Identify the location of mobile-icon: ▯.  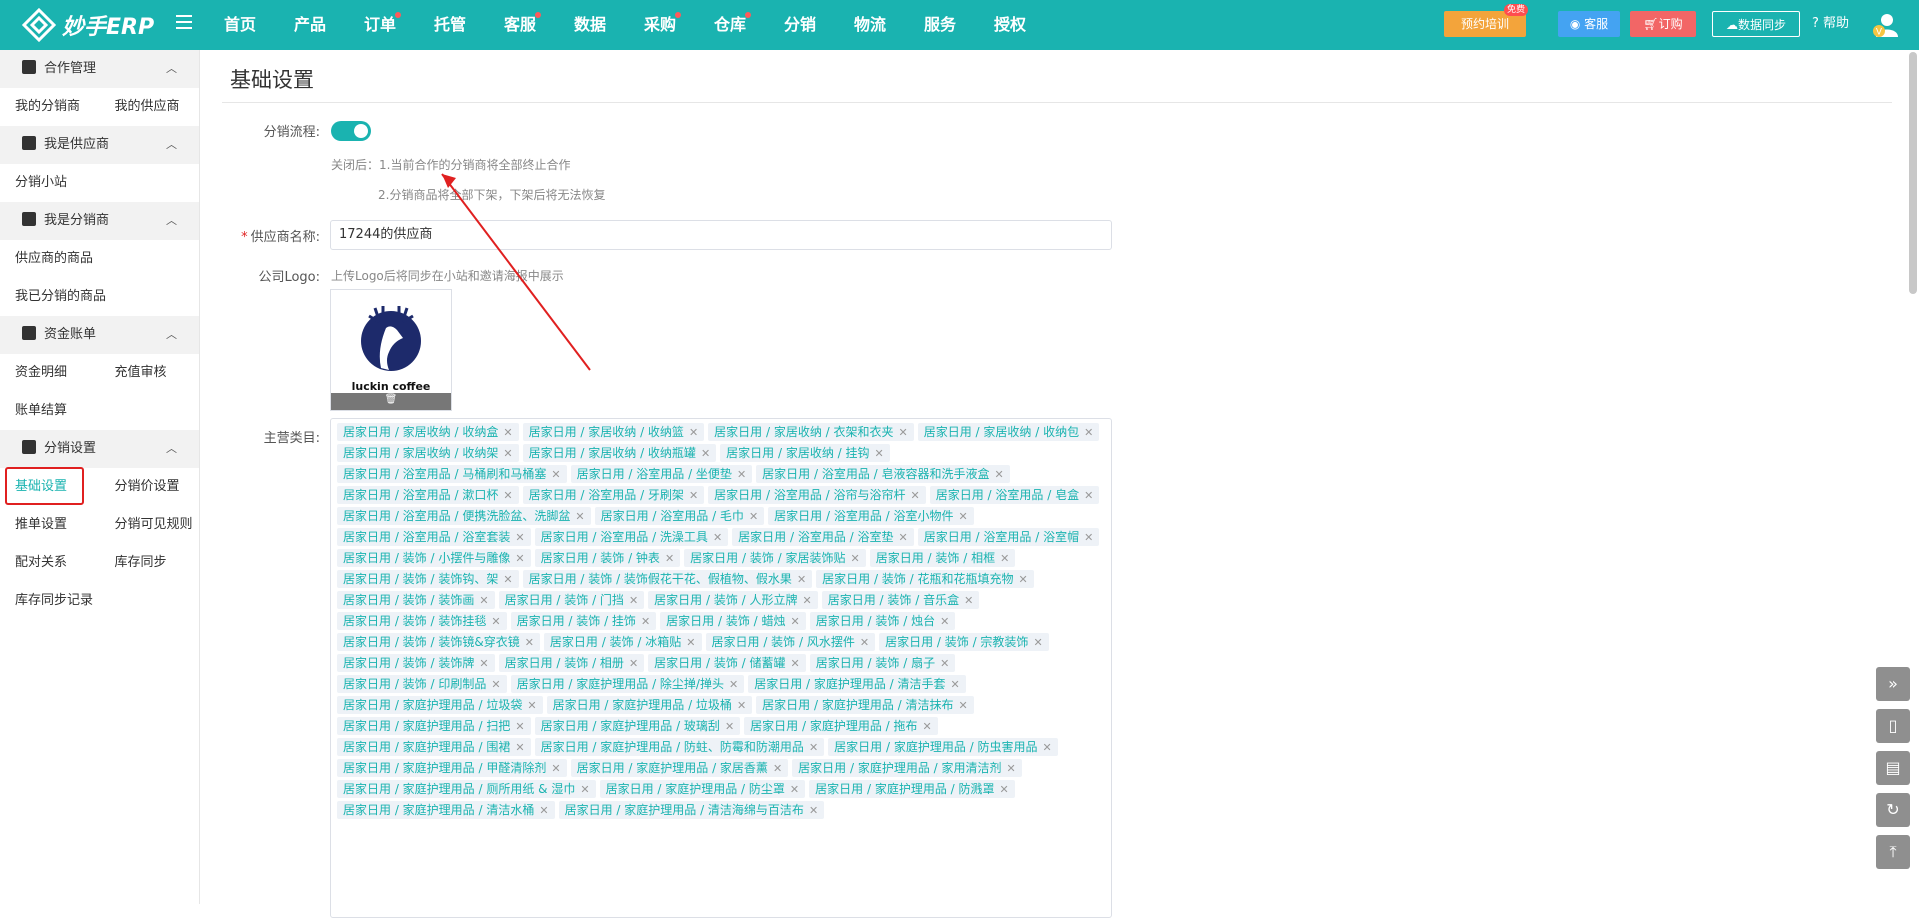
(1893, 726).